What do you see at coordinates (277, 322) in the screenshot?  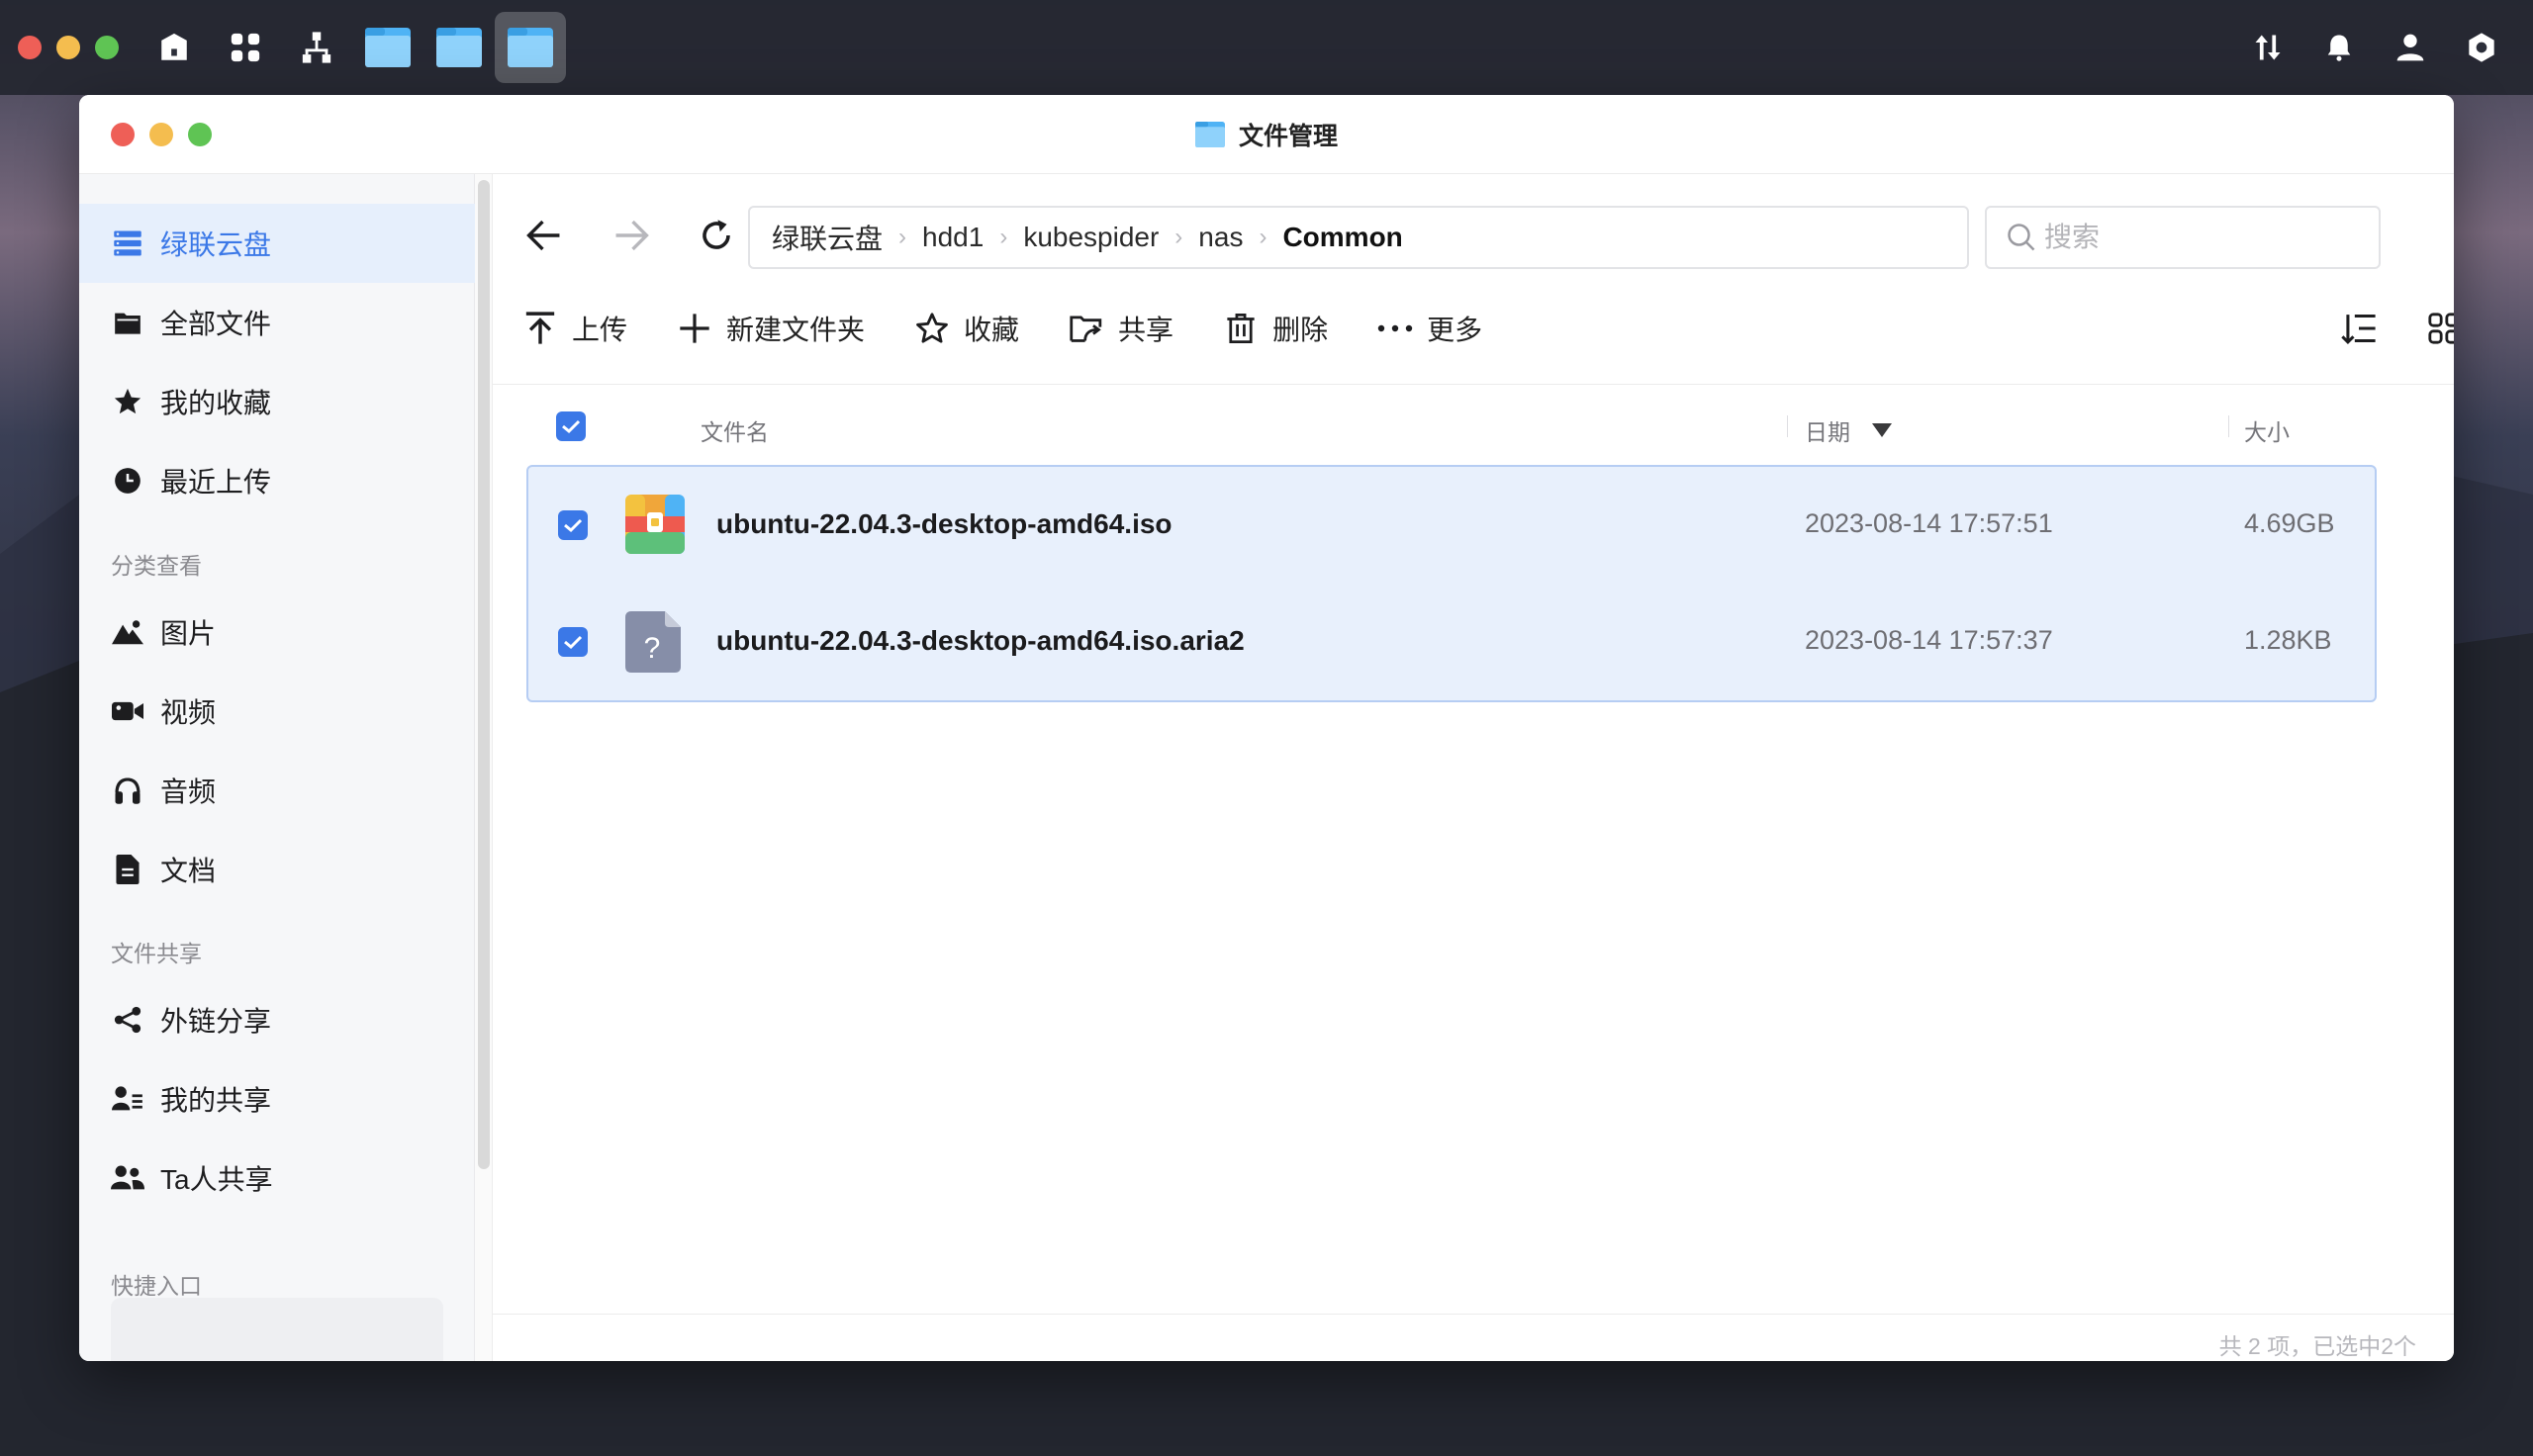 I see `sidebar-item-all-files: 全部文件` at bounding box center [277, 322].